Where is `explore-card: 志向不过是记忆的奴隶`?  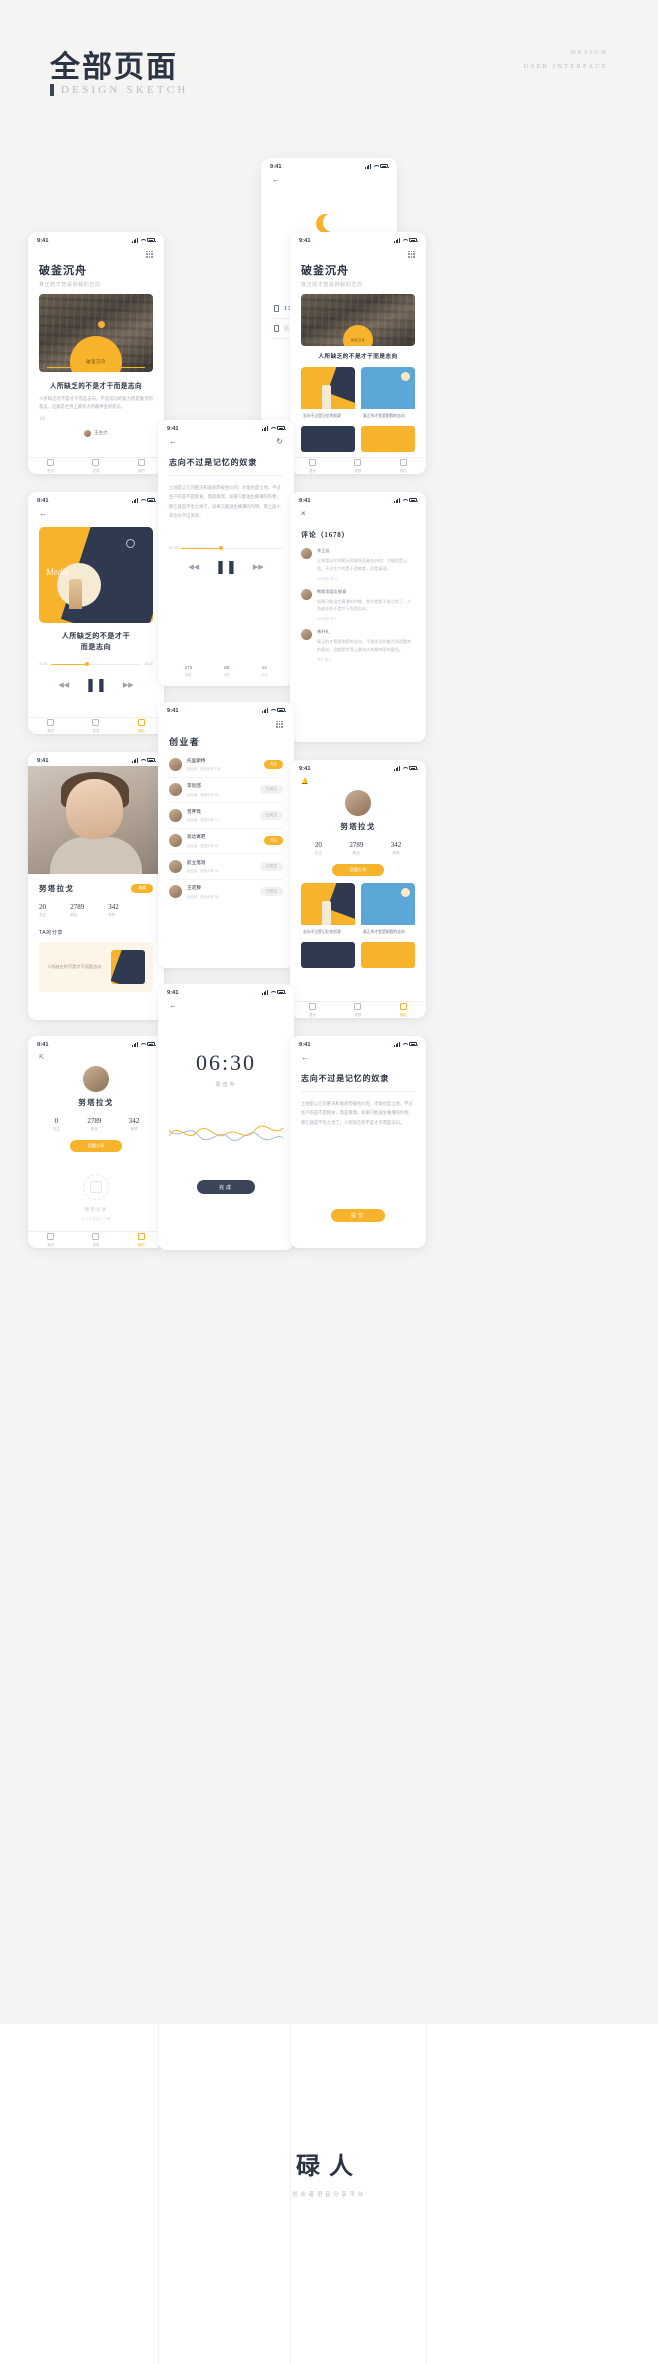 explore-card: 志向不过是记忆的奴隶 is located at coordinates (328, 393).